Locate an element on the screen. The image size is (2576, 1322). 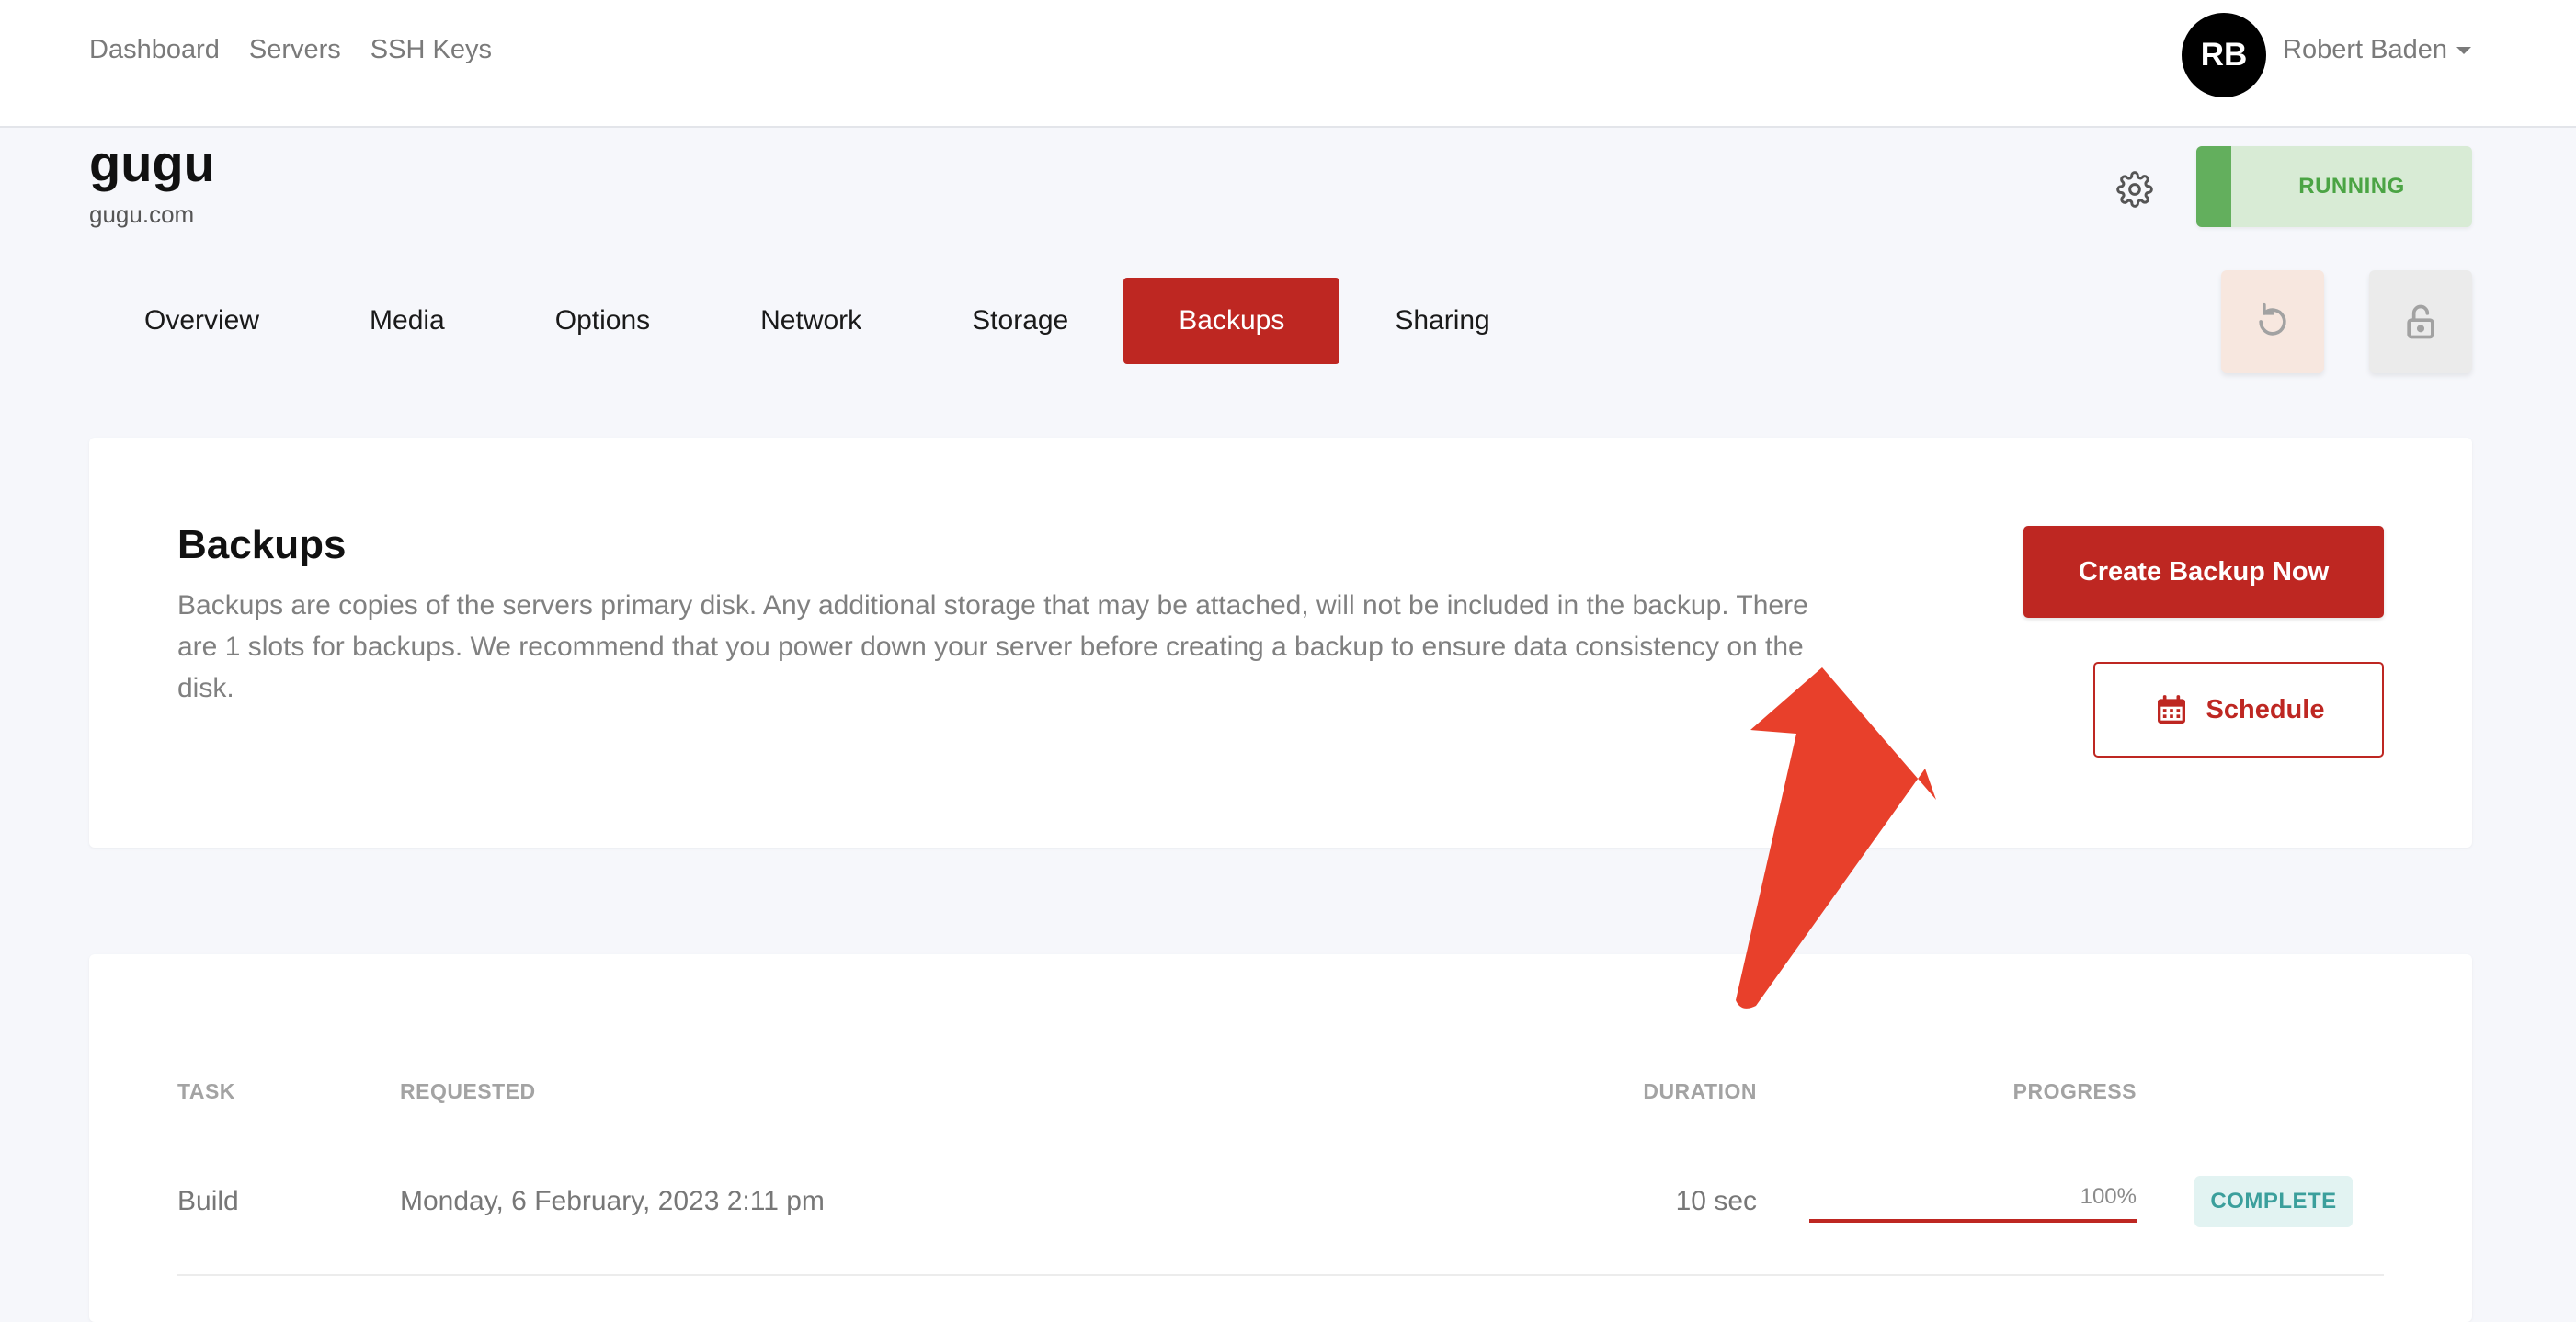
th-task: TASK is located at coordinates (206, 1091).